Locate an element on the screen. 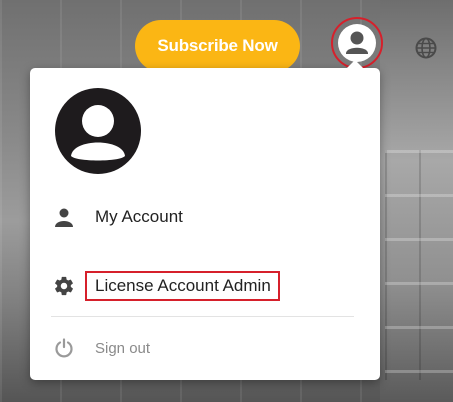 The image size is (453, 402). license-account-admin-item: License Account Admin is located at coordinates (165, 286).